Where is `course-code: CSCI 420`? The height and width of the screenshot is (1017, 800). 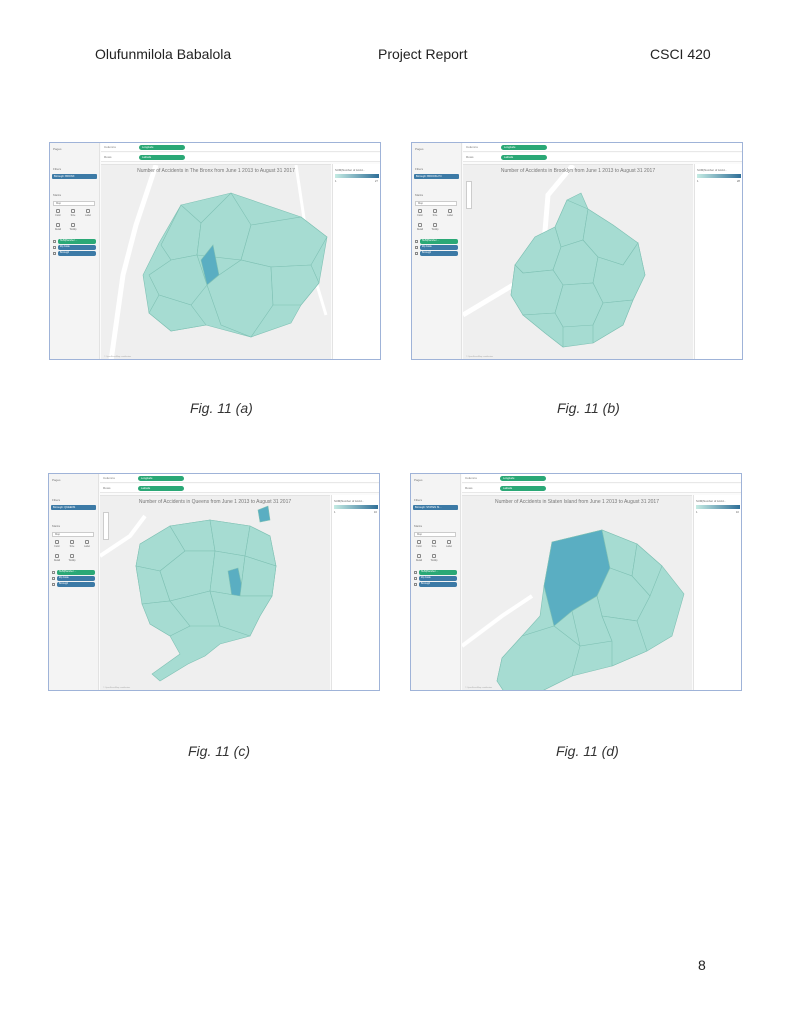 course-code: CSCI 420 is located at coordinates (680, 54).